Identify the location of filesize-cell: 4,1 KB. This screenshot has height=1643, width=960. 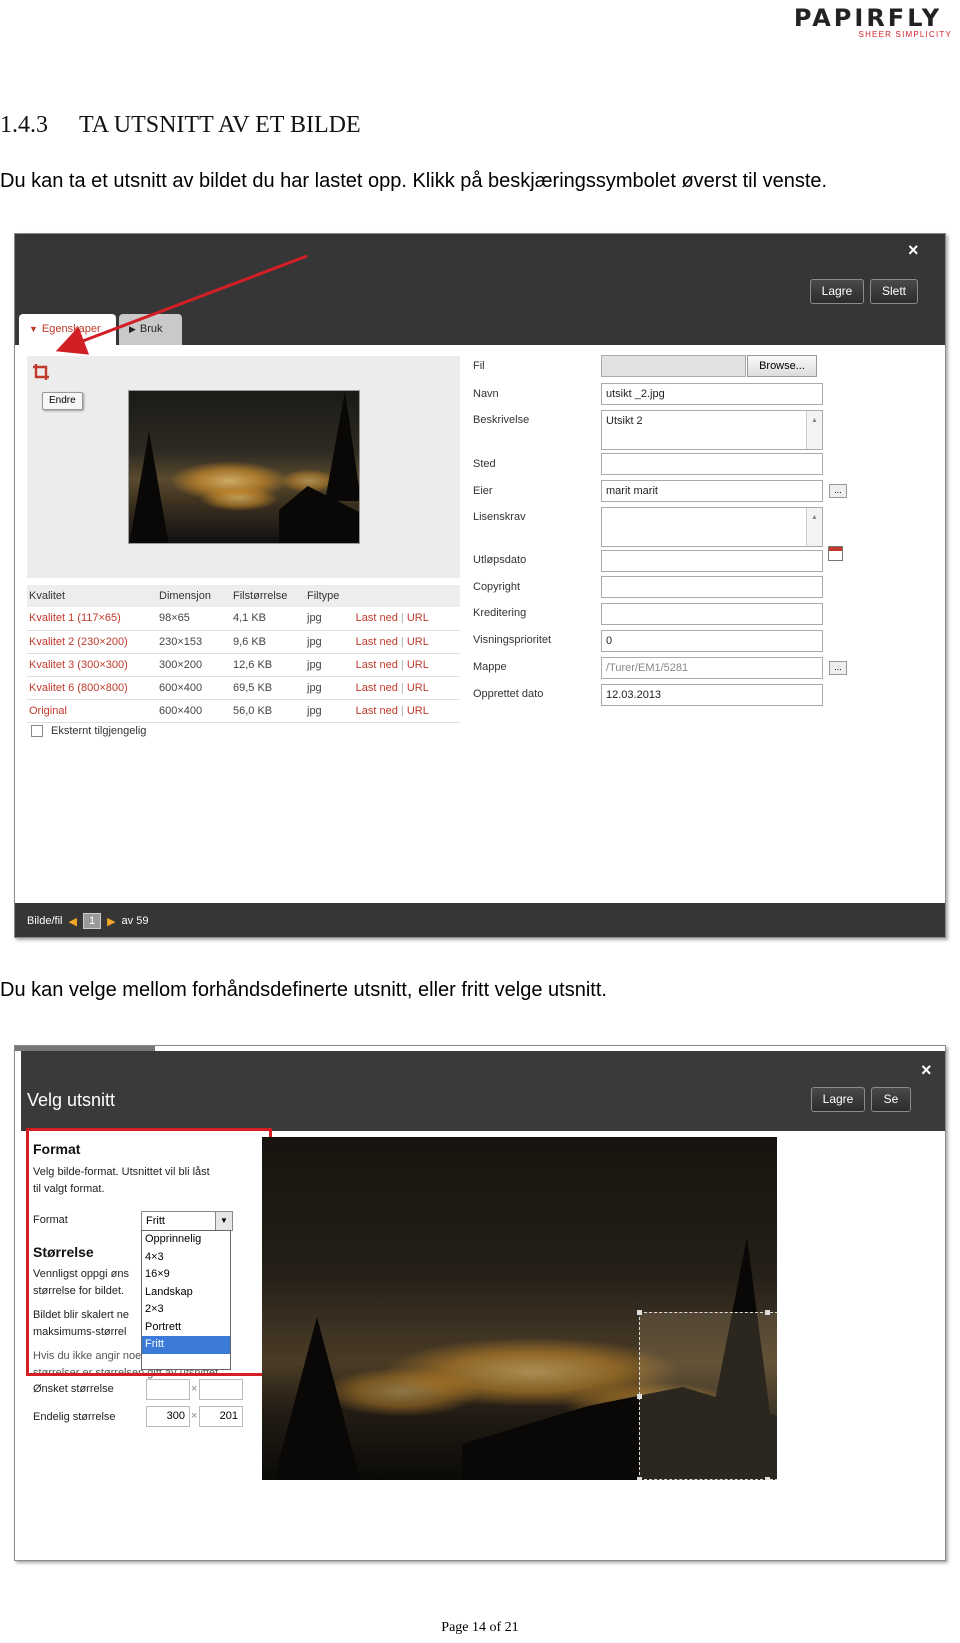
(268, 619).